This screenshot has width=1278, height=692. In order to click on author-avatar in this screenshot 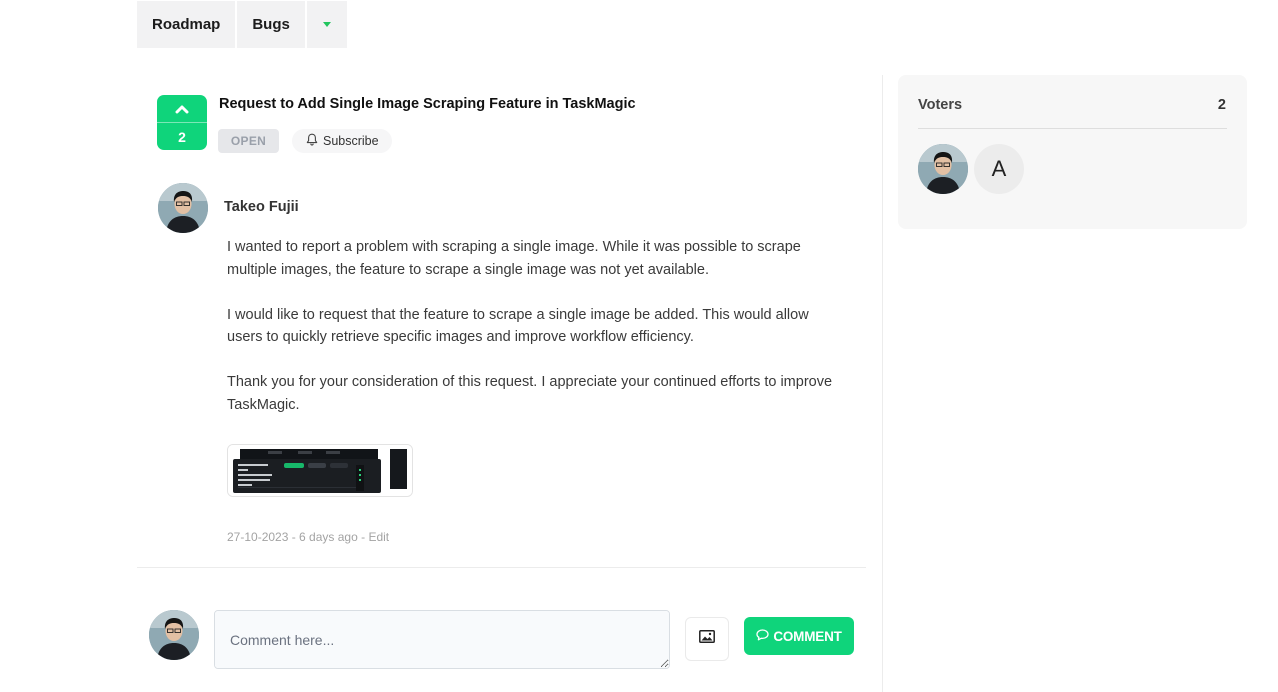, I will do `click(183, 208)`.